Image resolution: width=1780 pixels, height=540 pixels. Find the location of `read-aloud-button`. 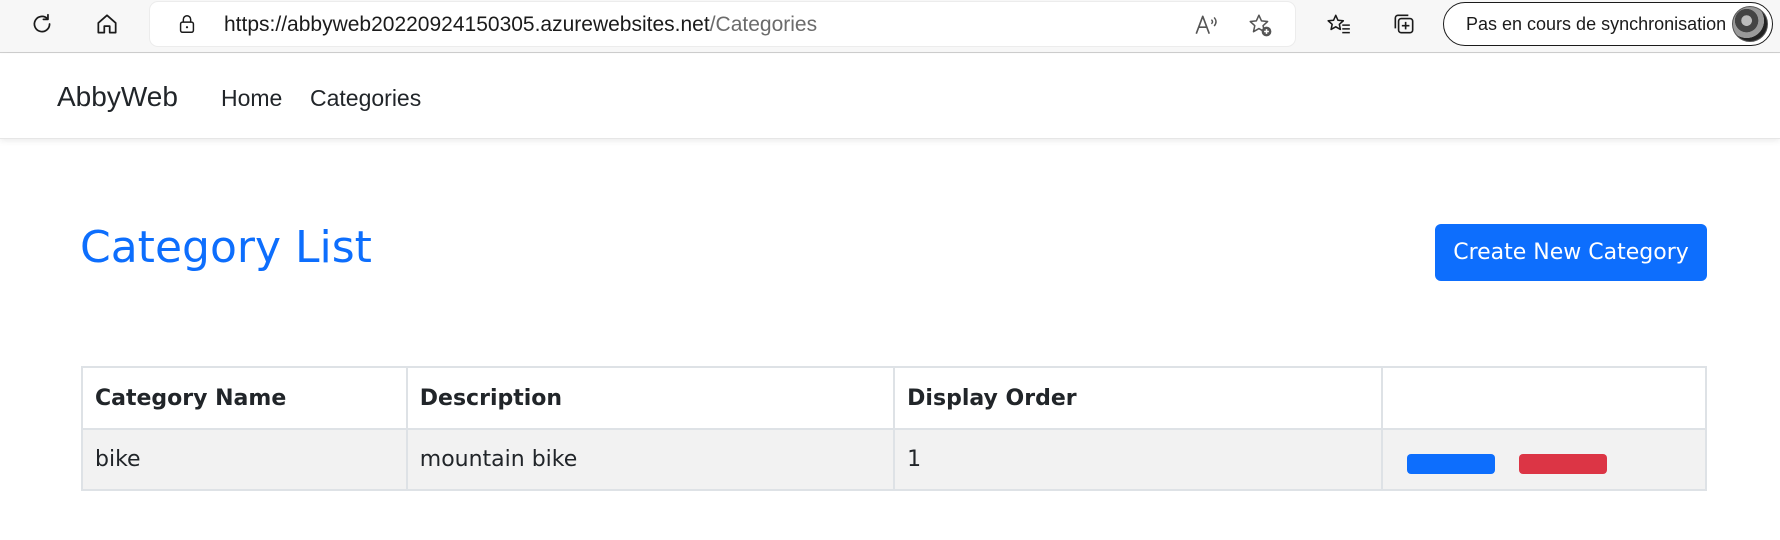

read-aloud-button is located at coordinates (1206, 25).